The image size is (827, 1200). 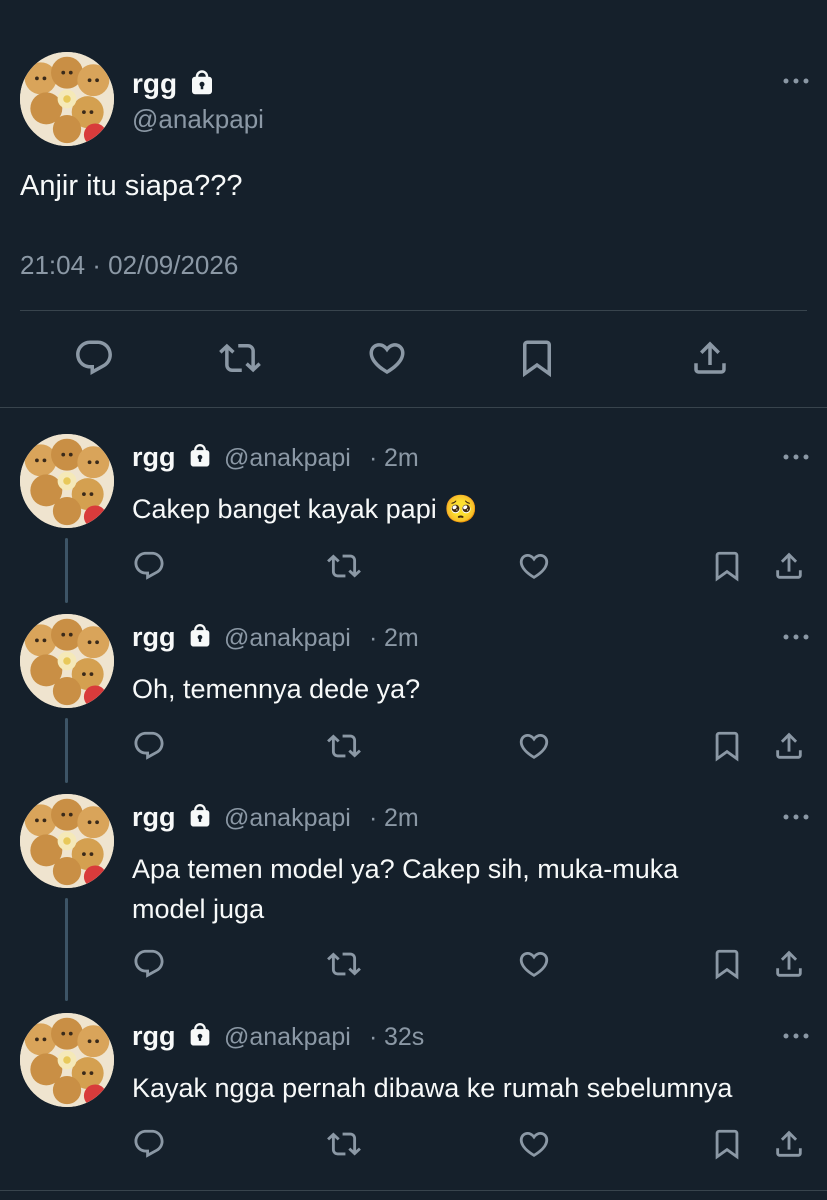 What do you see at coordinates (404, 1037) in the screenshot?
I see `reply-time: 32s` at bounding box center [404, 1037].